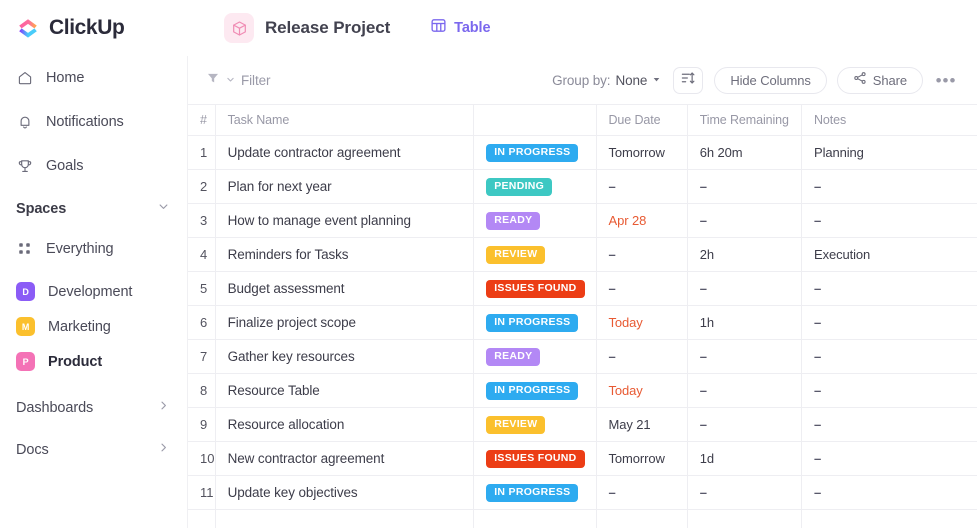 This screenshot has width=977, height=528. What do you see at coordinates (202, 424) in the screenshot?
I see `row-index: 9` at bounding box center [202, 424].